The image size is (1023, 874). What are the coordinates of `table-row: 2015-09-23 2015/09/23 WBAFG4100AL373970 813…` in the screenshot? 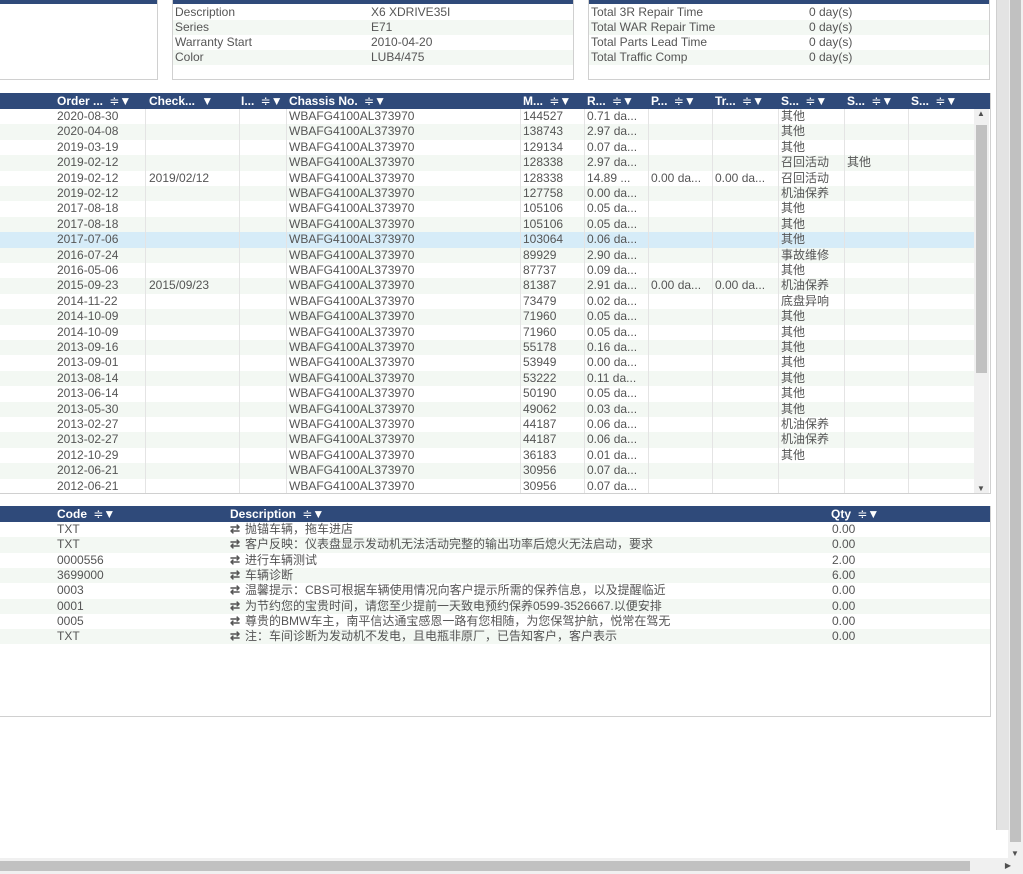 It's located at (487, 286).